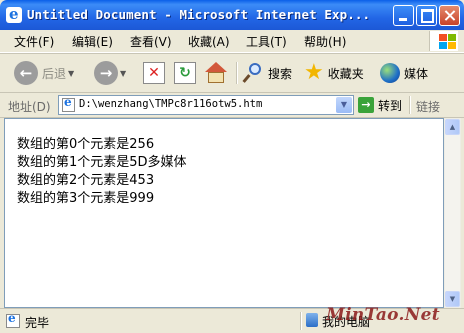 The width and height of the screenshot is (464, 333). Describe the element at coordinates (123, 73) in the screenshot. I see `forward-dropdown-icon: ▼` at that location.